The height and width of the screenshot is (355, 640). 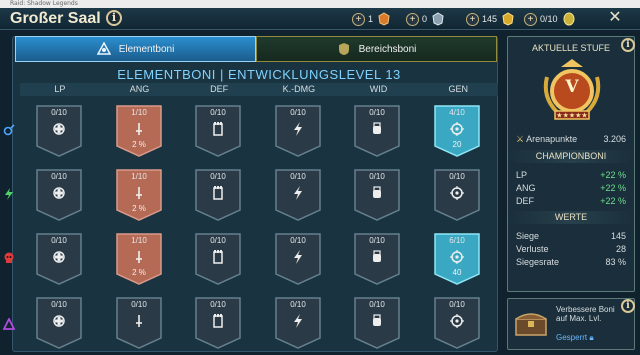 What do you see at coordinates (585, 314) in the screenshot?
I see `upgrade-text: Verbessere Boni auf Max. Lvl.` at bounding box center [585, 314].